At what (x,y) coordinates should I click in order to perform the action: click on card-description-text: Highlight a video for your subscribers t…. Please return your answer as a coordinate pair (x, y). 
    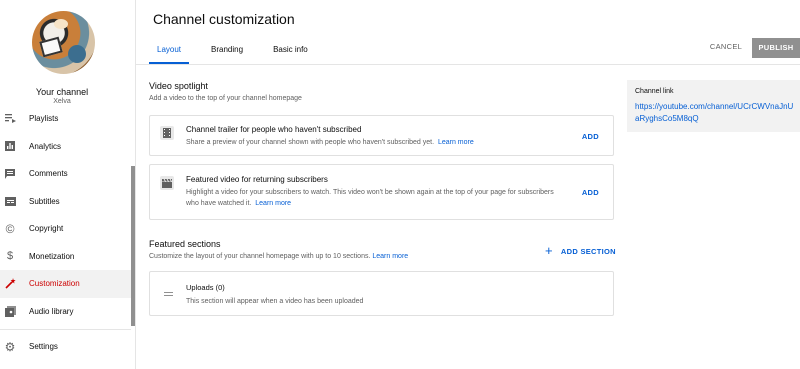
    Looking at the image, I should click on (370, 198).